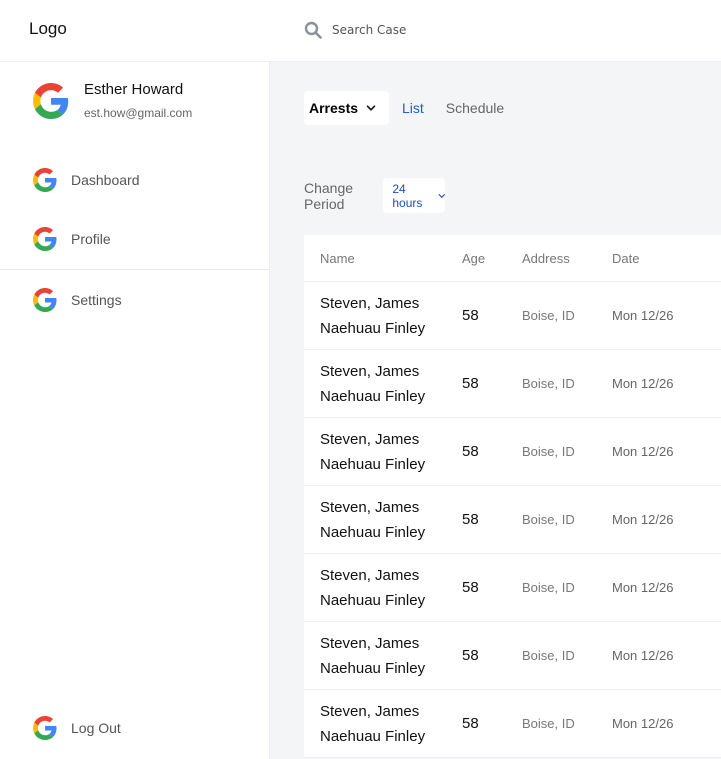 The height and width of the screenshot is (759, 721). Describe the element at coordinates (383, 258) in the screenshot. I see `column-header-name: Name` at that location.